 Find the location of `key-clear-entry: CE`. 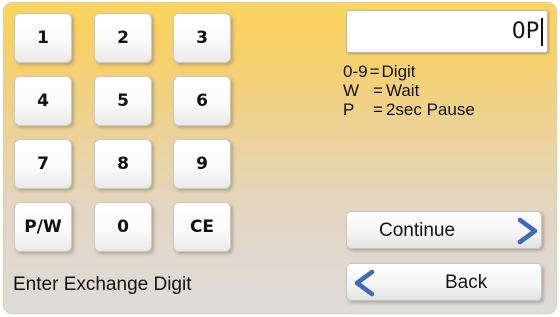

key-clear-entry: CE is located at coordinates (202, 227).